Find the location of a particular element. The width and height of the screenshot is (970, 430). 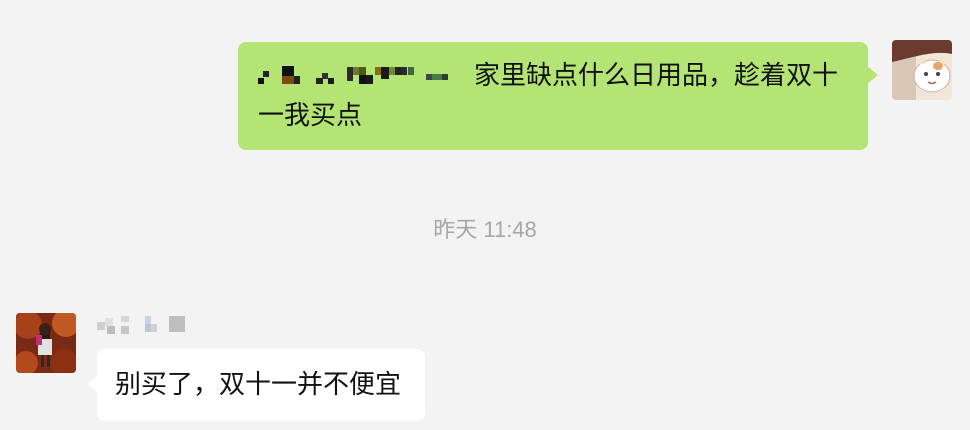

incoming-message-text: 别买了，双十一并不便宜 is located at coordinates (258, 385).